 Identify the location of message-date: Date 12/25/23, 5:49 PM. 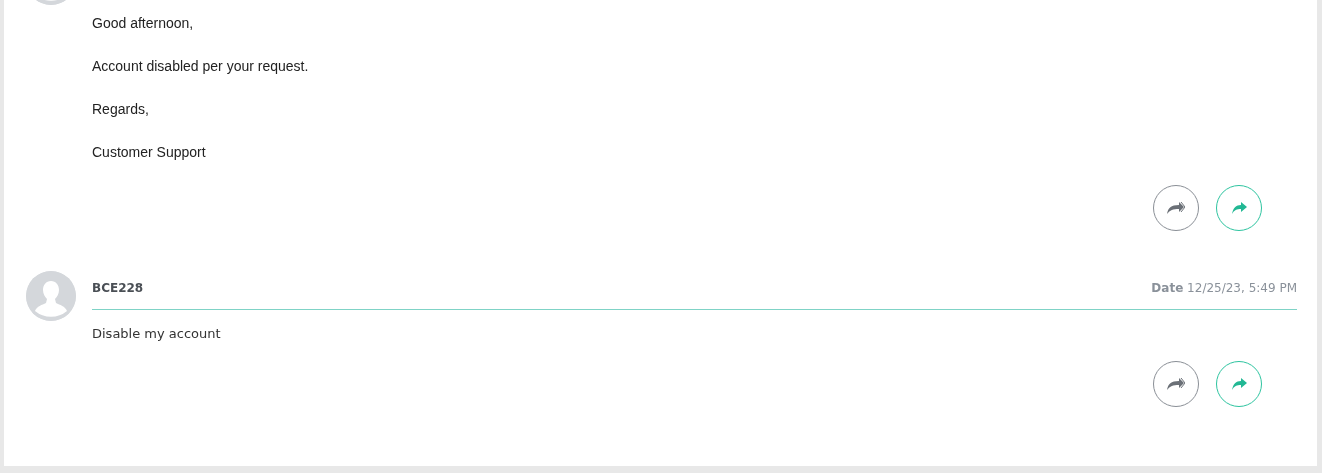
(1224, 288).